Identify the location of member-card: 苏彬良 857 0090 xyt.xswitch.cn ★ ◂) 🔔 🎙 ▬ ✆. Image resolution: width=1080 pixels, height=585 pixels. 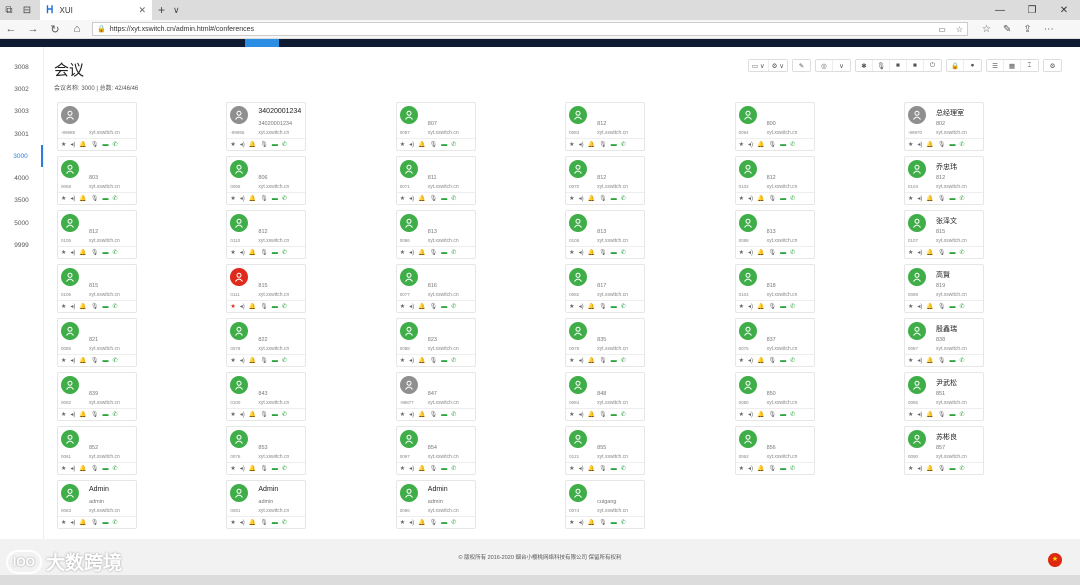
(943, 450).